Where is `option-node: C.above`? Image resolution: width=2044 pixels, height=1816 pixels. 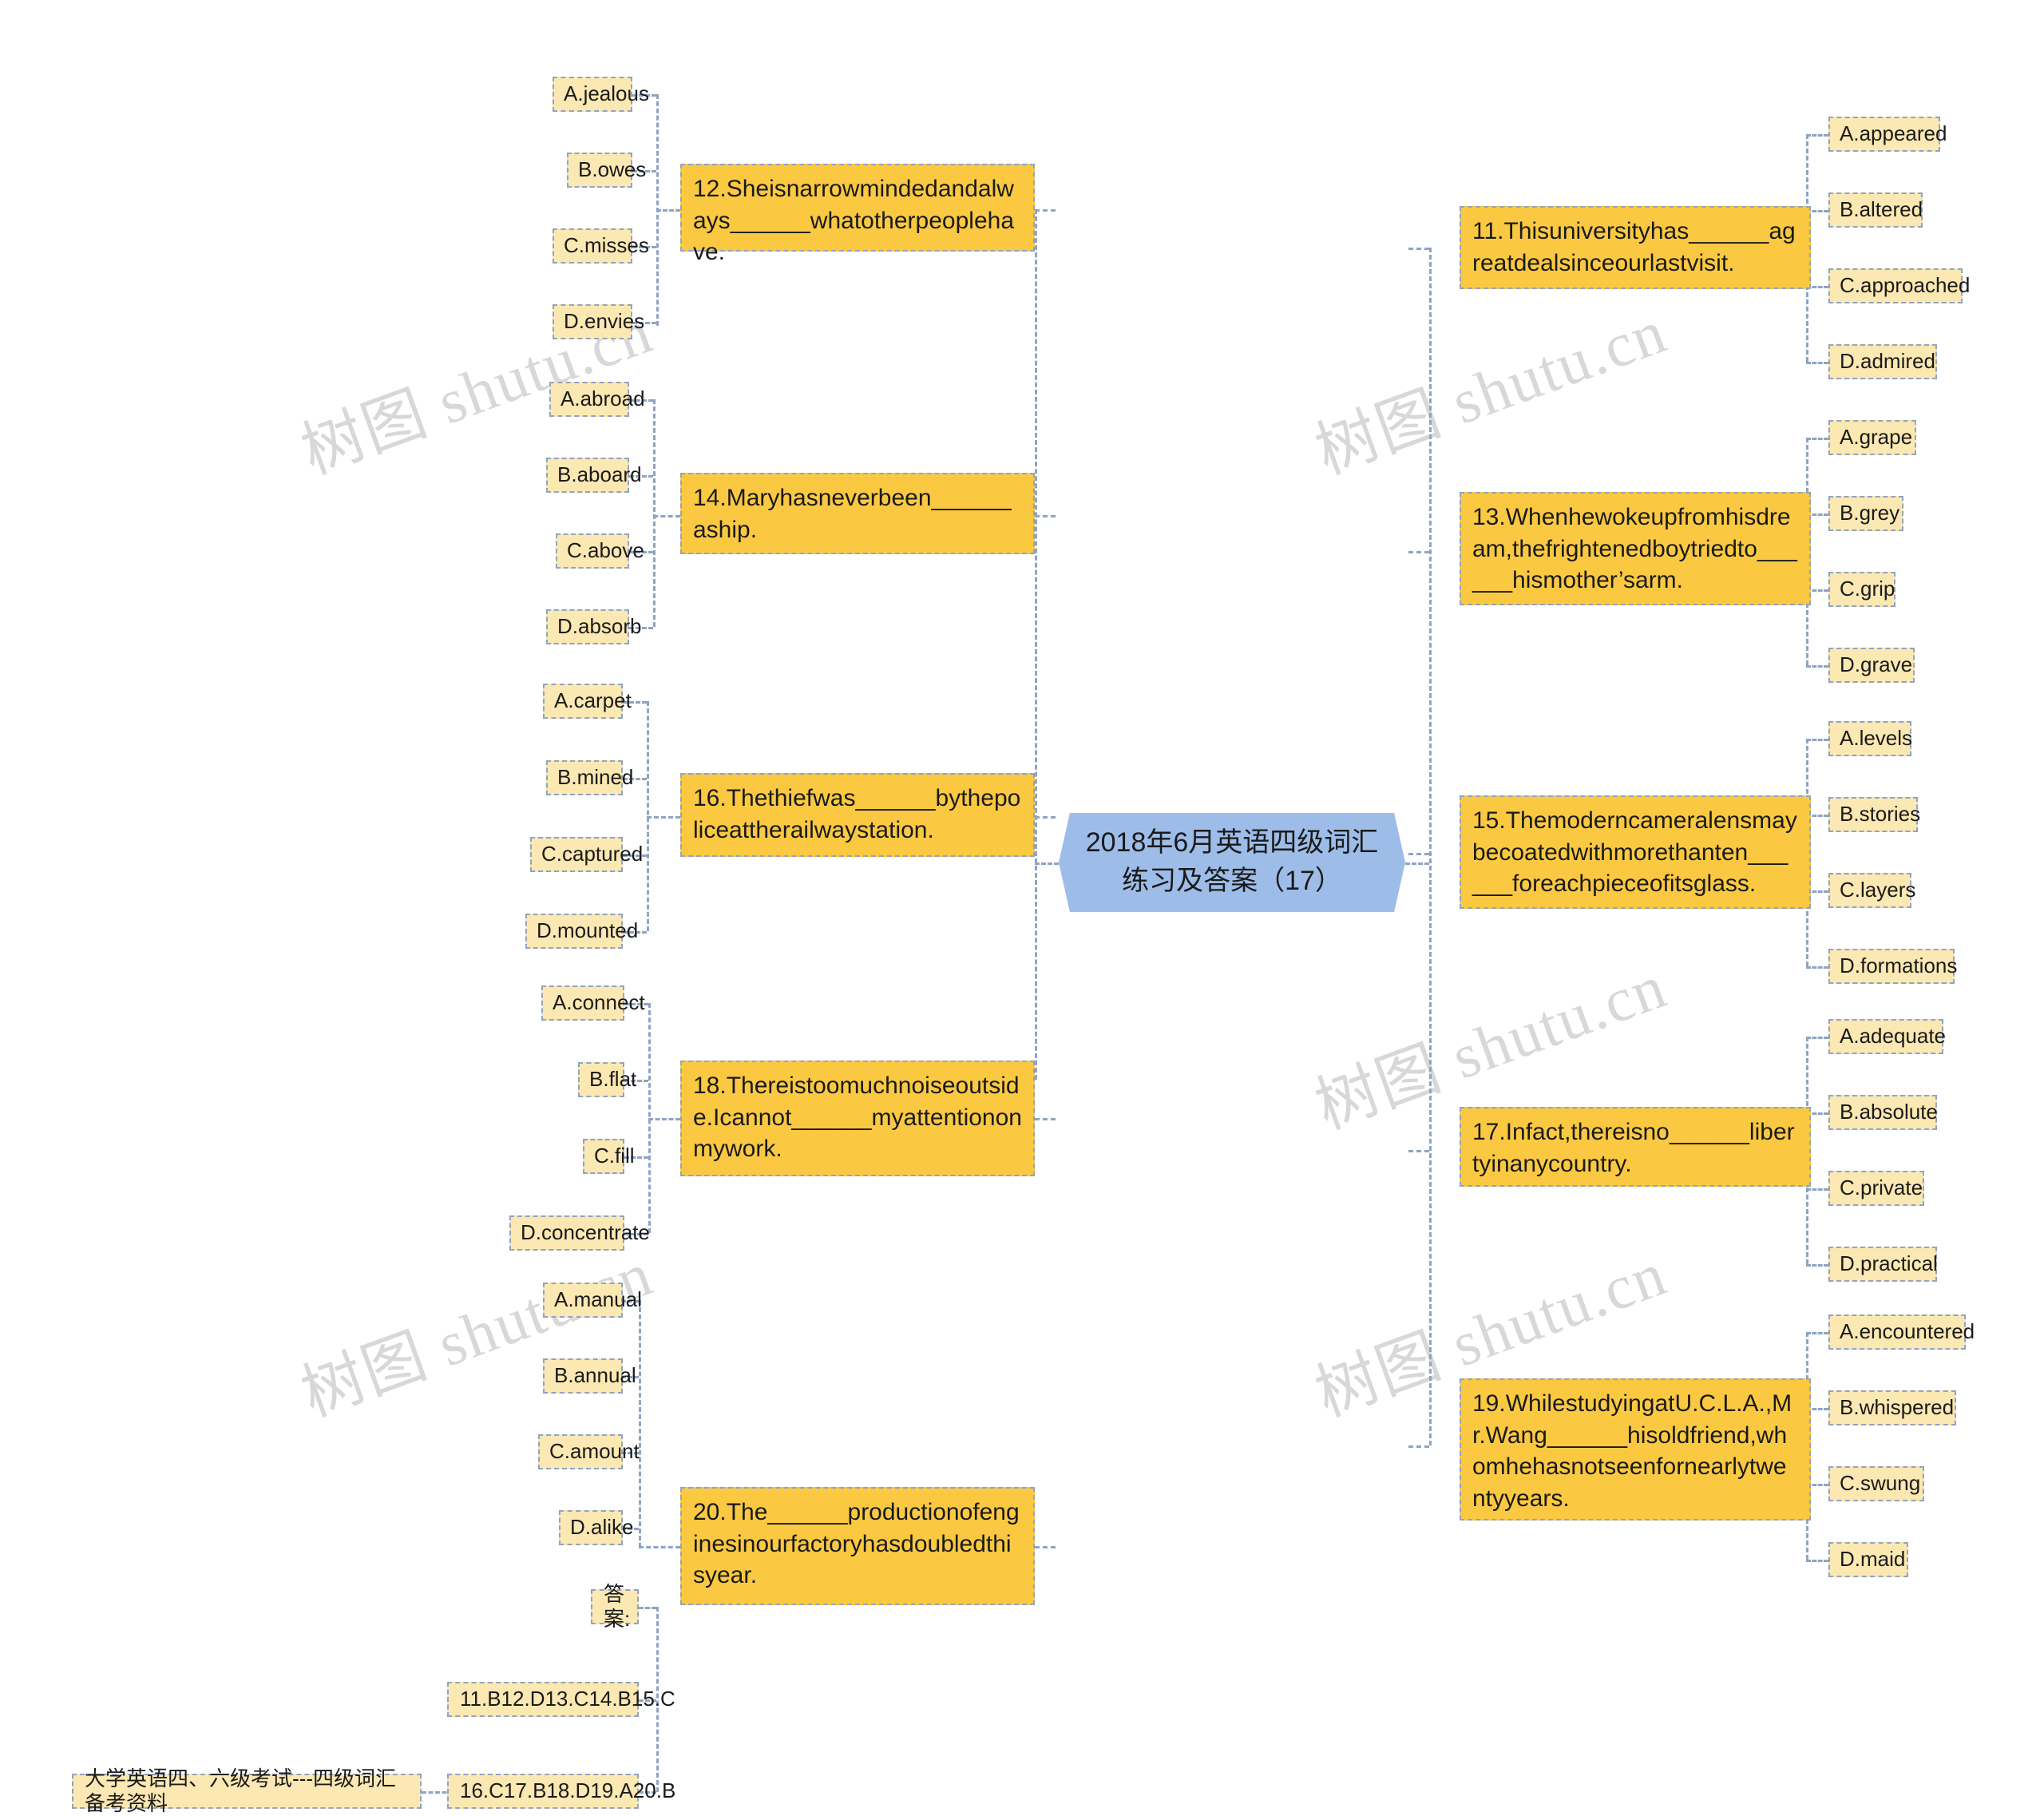 option-node: C.above is located at coordinates (600, 551).